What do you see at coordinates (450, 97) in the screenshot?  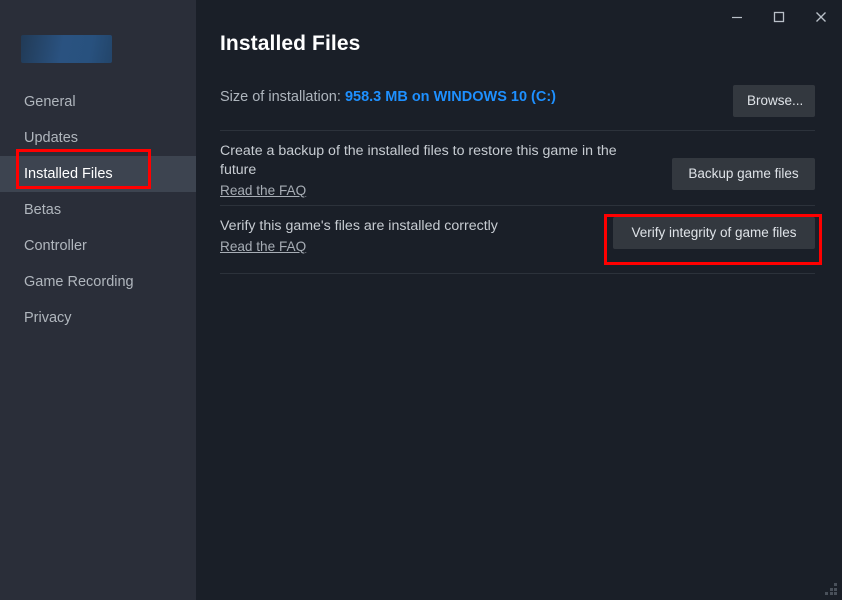 I see `installation-size-value: 958.3 MB on WINDOWS 10 (C:)` at bounding box center [450, 97].